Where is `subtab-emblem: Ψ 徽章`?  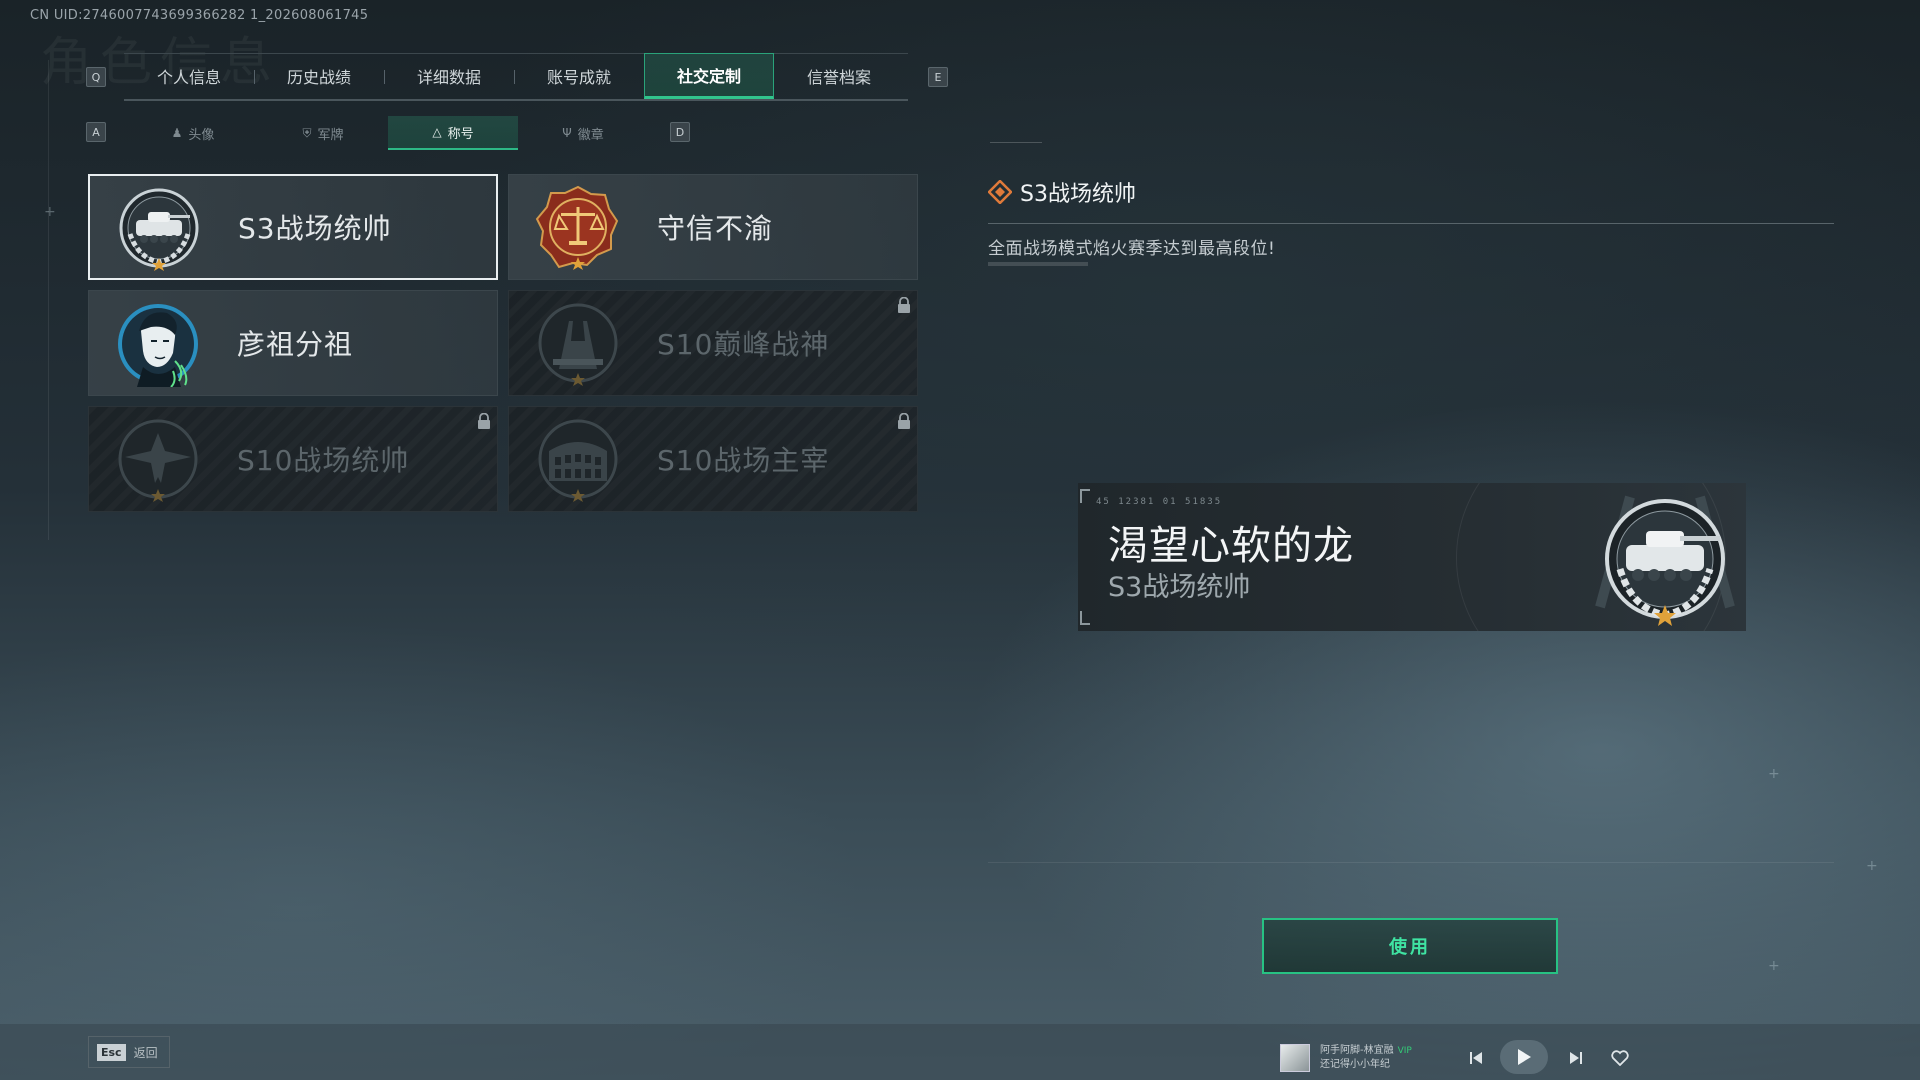
subtab-emblem: Ψ 徽章 is located at coordinates (583, 133).